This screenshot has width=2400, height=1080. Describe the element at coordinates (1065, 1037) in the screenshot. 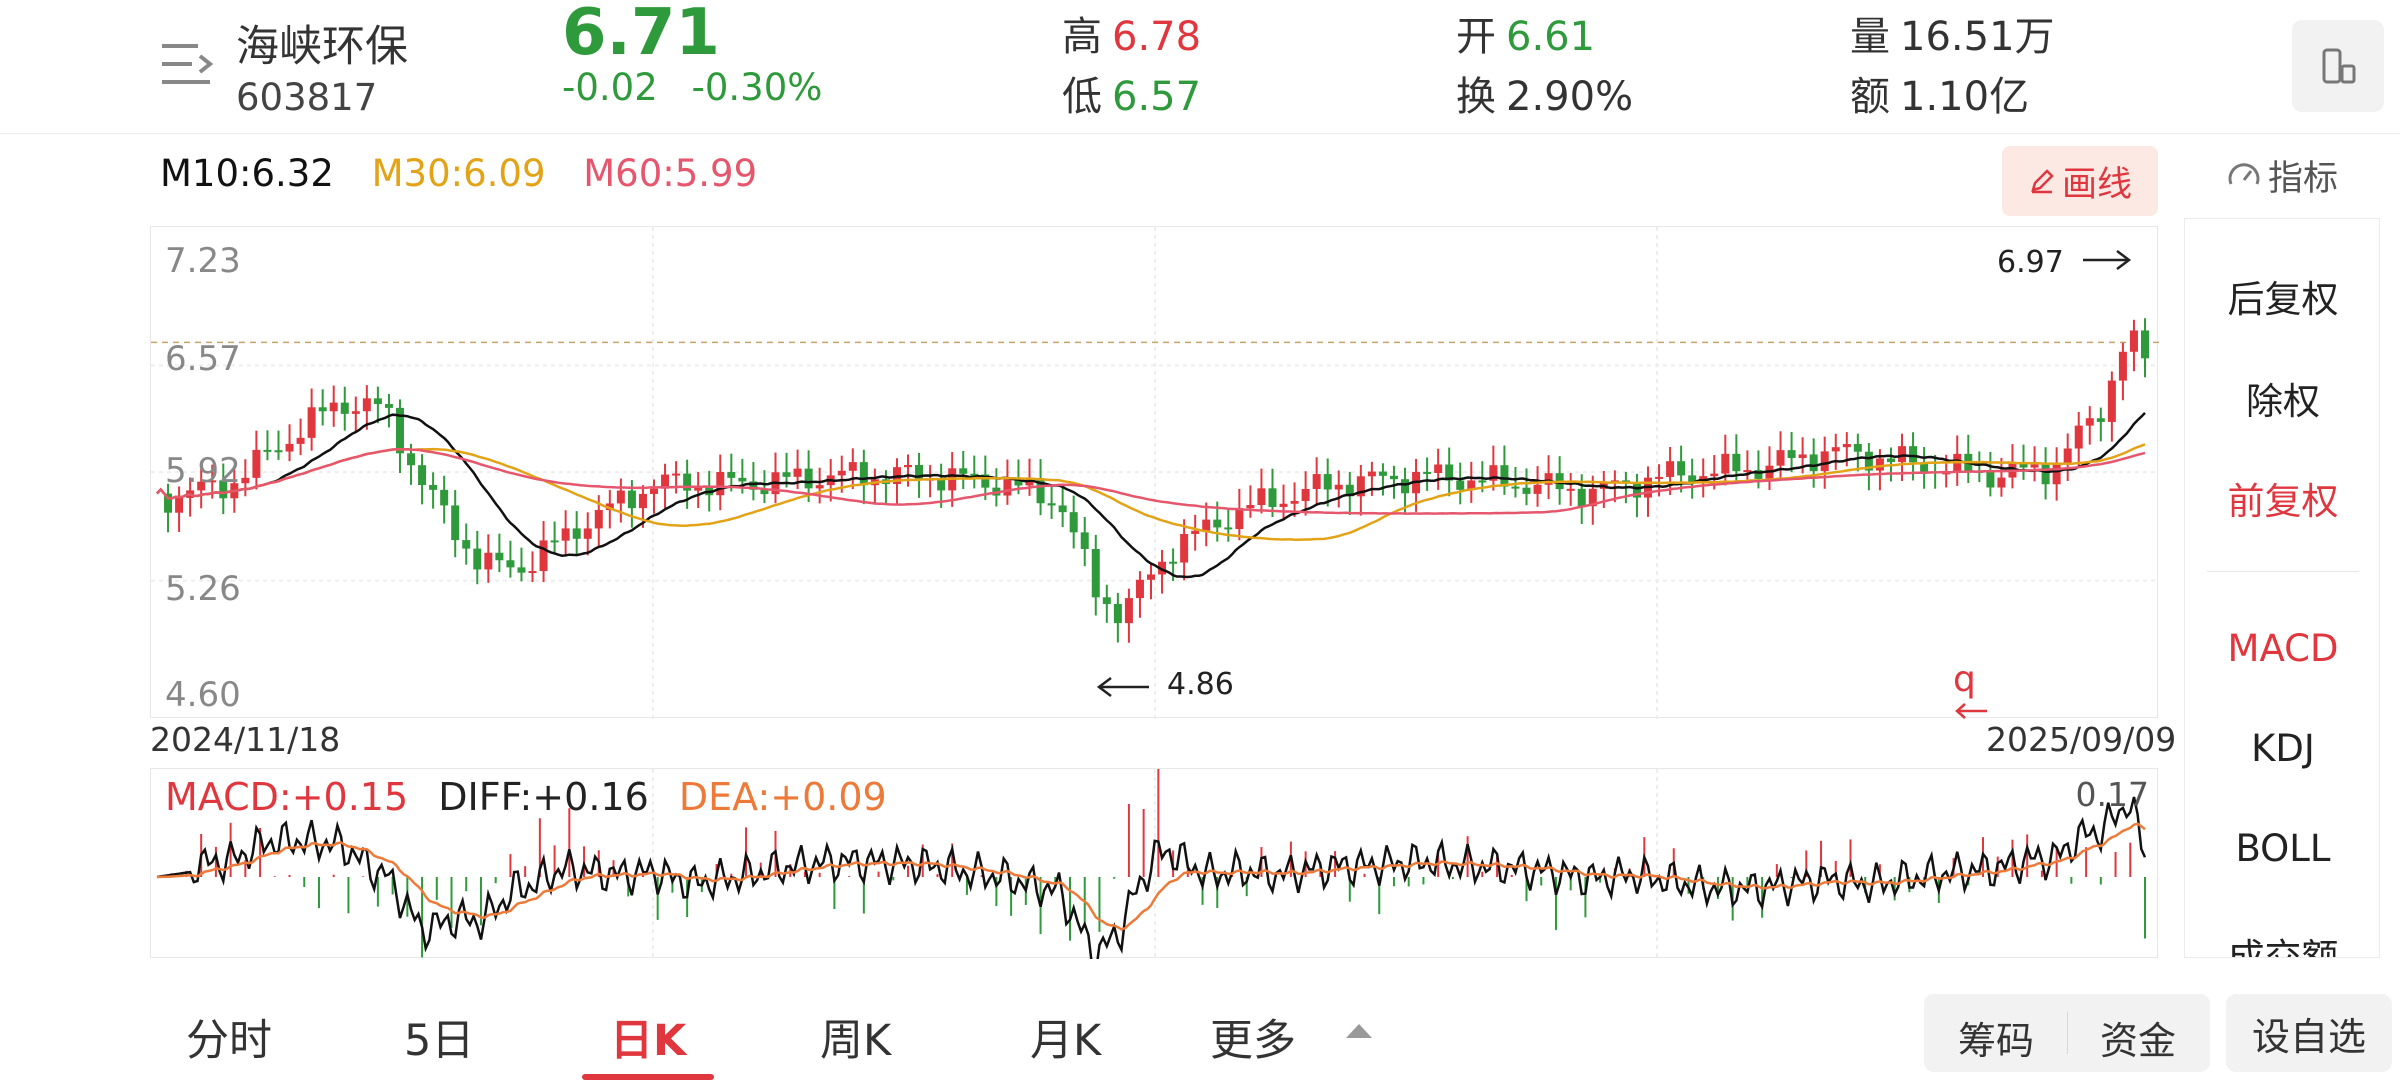

I see `tab-monthly-k: 月K` at that location.